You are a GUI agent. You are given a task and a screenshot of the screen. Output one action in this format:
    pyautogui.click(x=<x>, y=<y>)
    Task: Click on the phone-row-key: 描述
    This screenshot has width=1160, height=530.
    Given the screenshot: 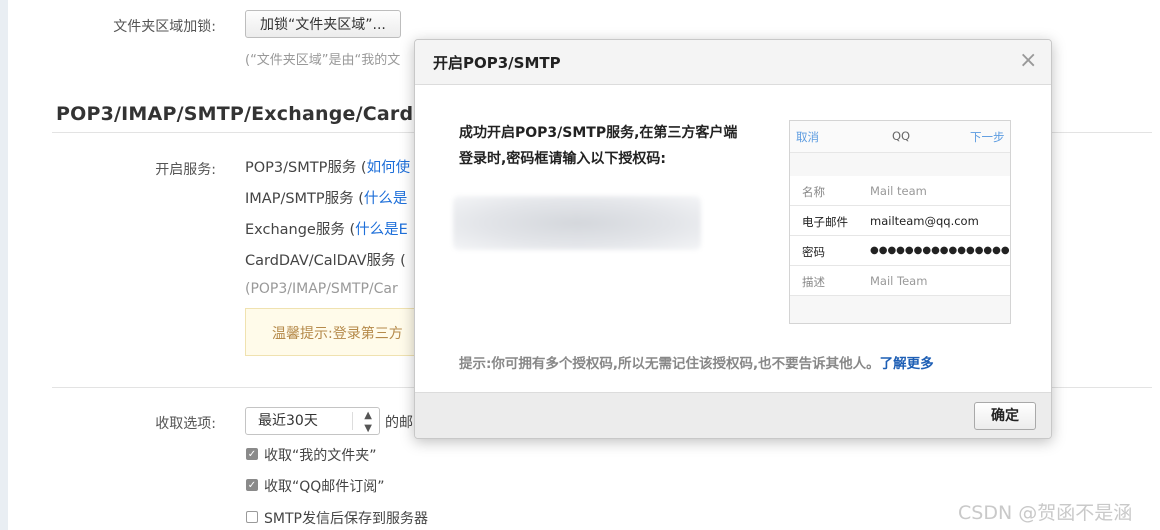 What is the action you would take?
    pyautogui.click(x=813, y=282)
    